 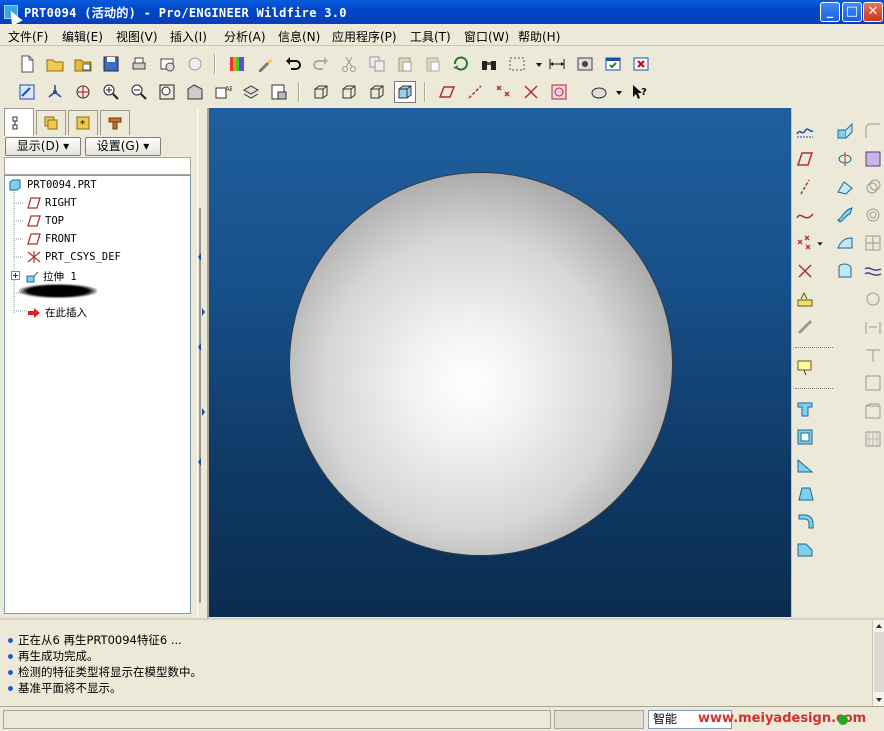 I want to click on menu-file: 文件(F), so click(x=28, y=36).